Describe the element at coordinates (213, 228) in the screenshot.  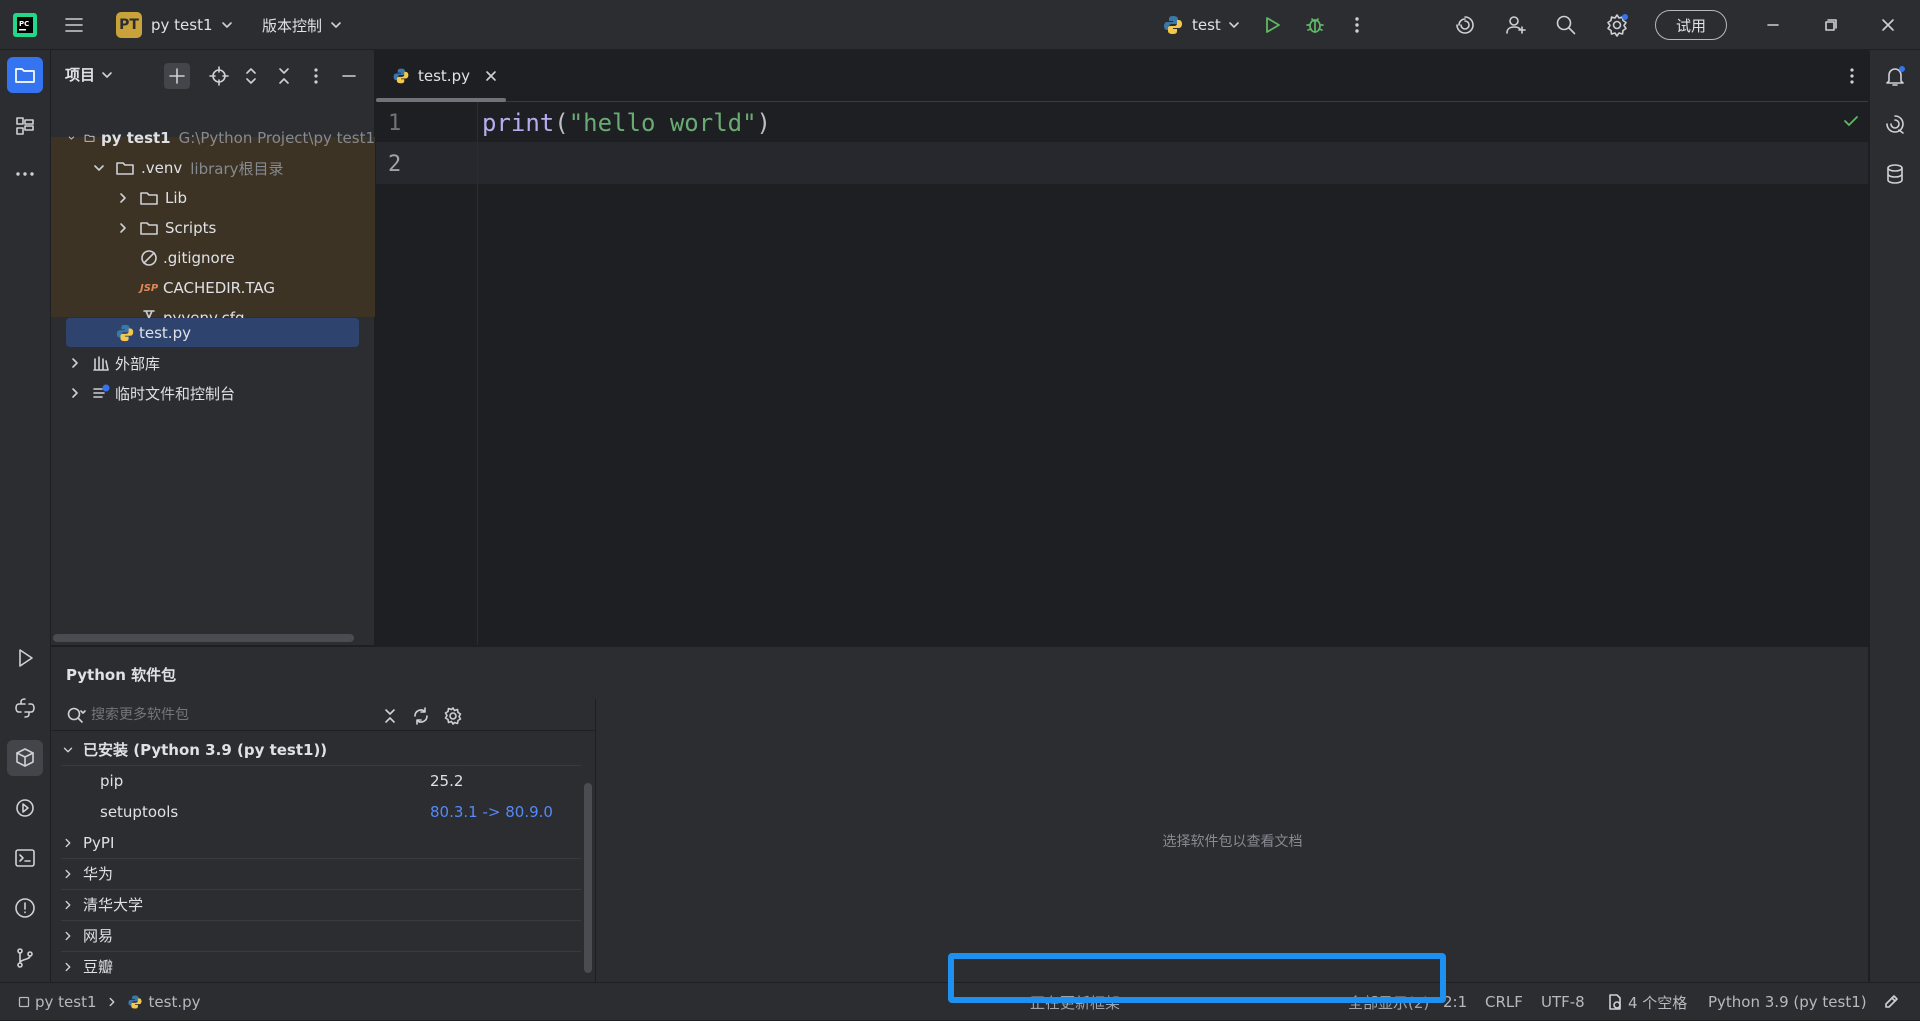
I see `tree-item-scripts: Scripts` at that location.